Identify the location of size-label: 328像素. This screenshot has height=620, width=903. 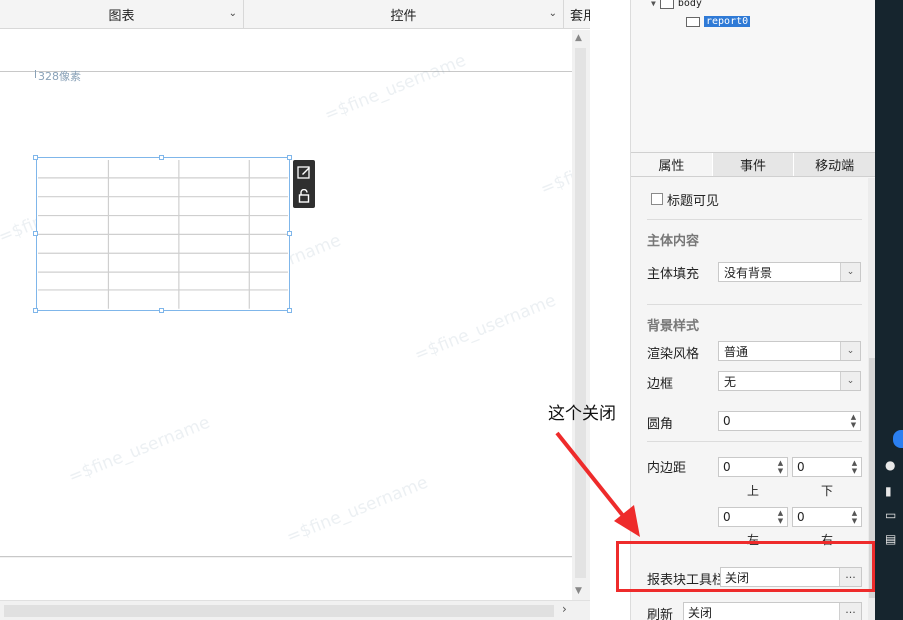
(59, 76).